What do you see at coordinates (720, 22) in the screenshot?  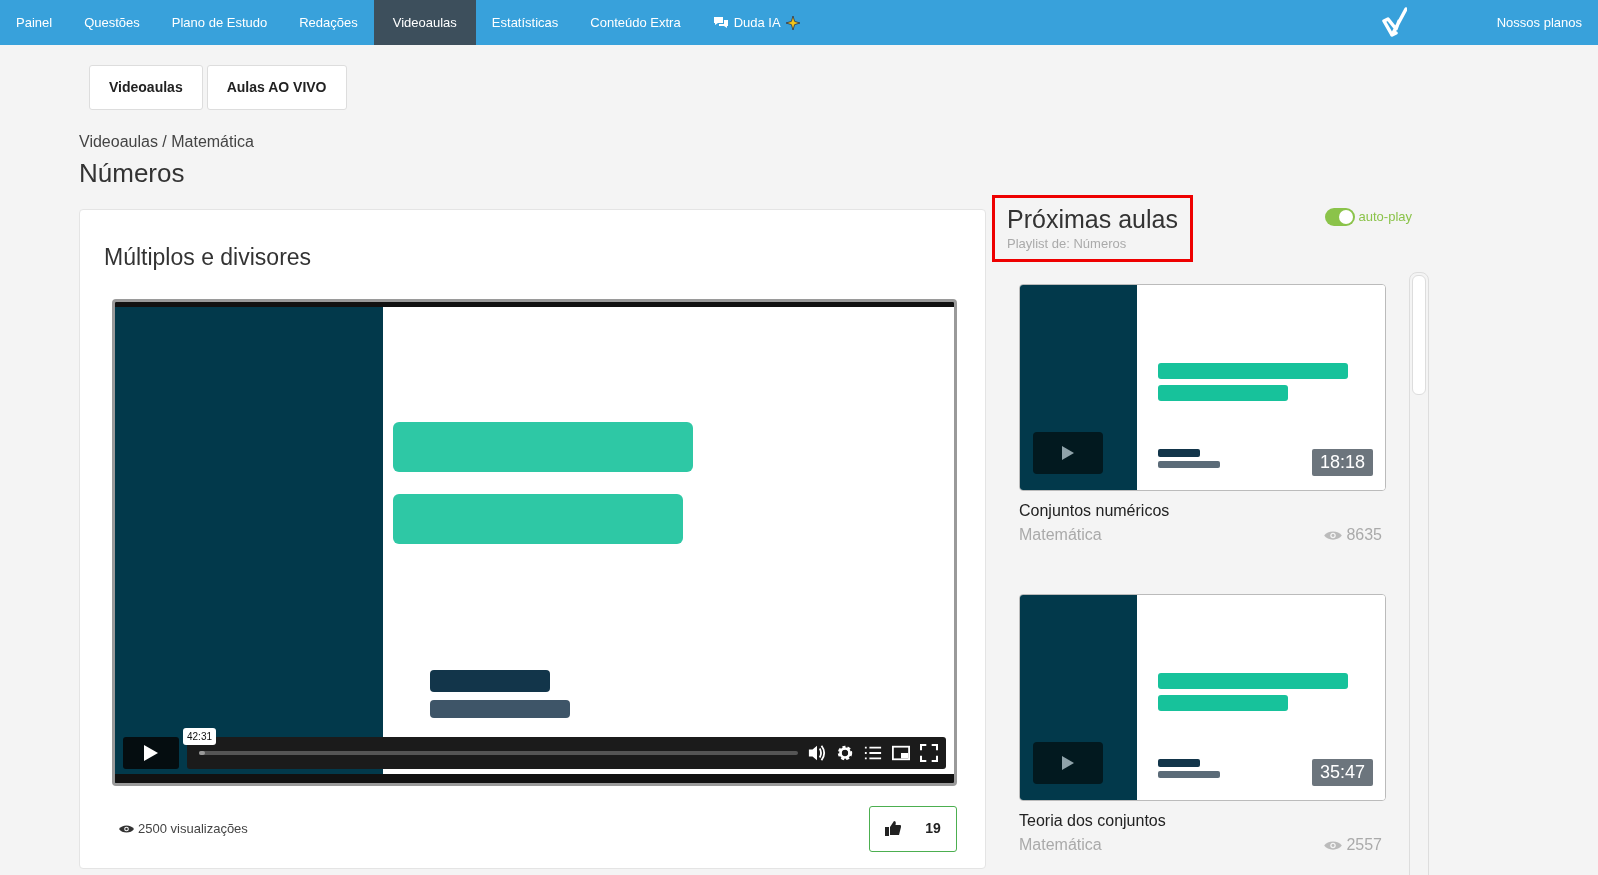 I see `chat-icon` at bounding box center [720, 22].